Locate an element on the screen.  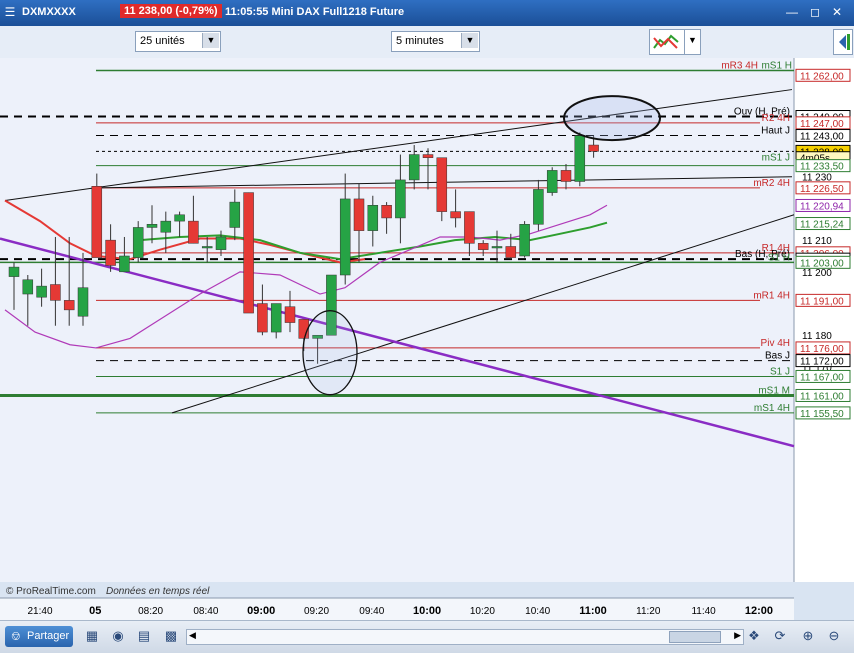
level-label: R2 4H is located at coordinates (776, 118).